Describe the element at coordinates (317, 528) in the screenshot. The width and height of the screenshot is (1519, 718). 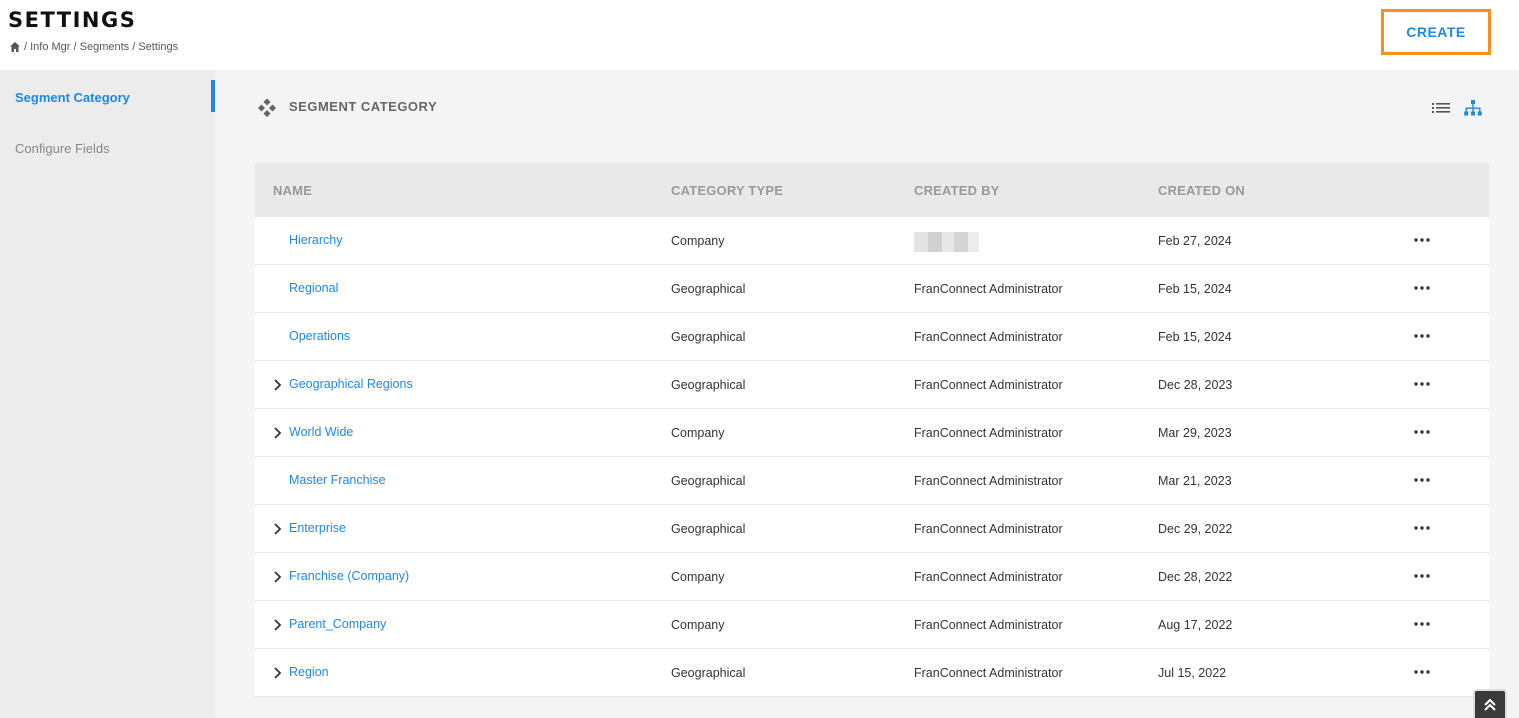
I see `row-name-link: Enterprise` at that location.